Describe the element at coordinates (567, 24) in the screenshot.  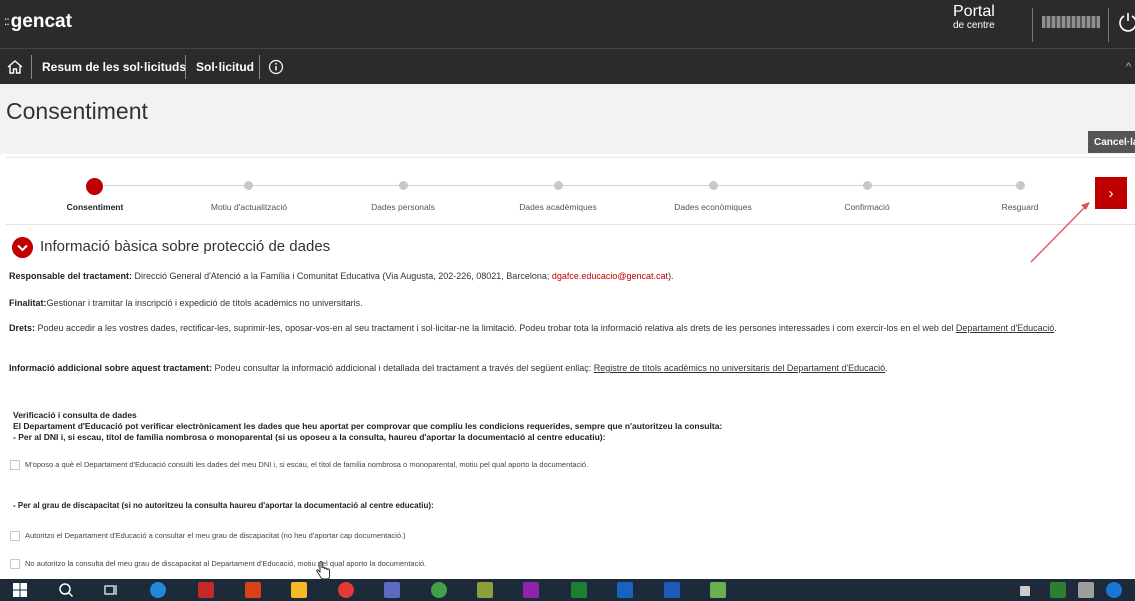
I see `top-header: :: gencat Portal de centre` at that location.